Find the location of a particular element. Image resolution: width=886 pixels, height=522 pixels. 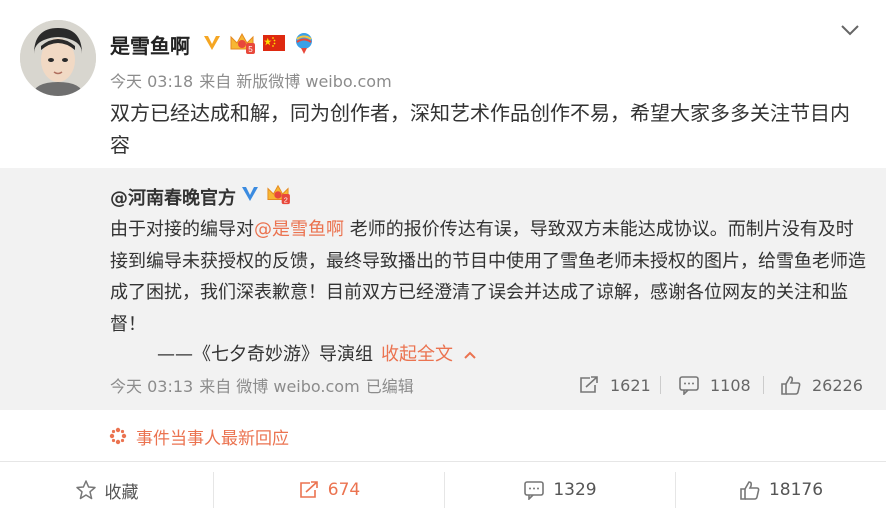

like-action-count: 18176 is located at coordinates (796, 490).